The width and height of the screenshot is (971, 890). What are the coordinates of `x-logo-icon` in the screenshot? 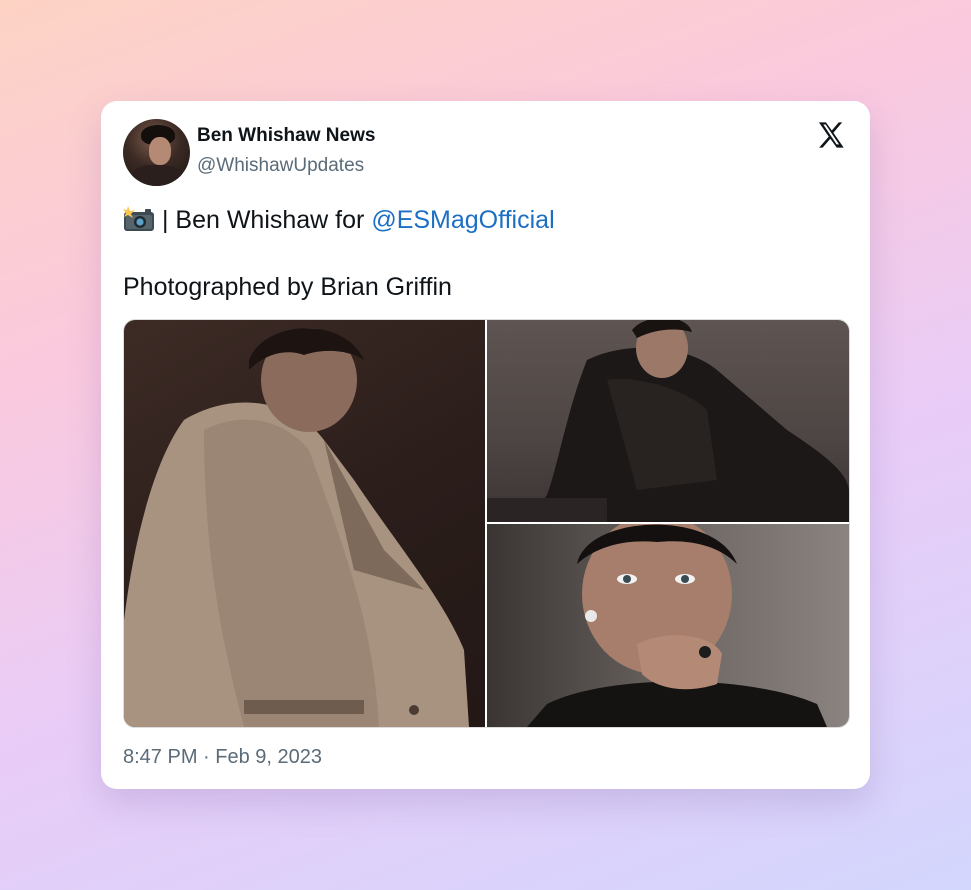 It's located at (831, 135).